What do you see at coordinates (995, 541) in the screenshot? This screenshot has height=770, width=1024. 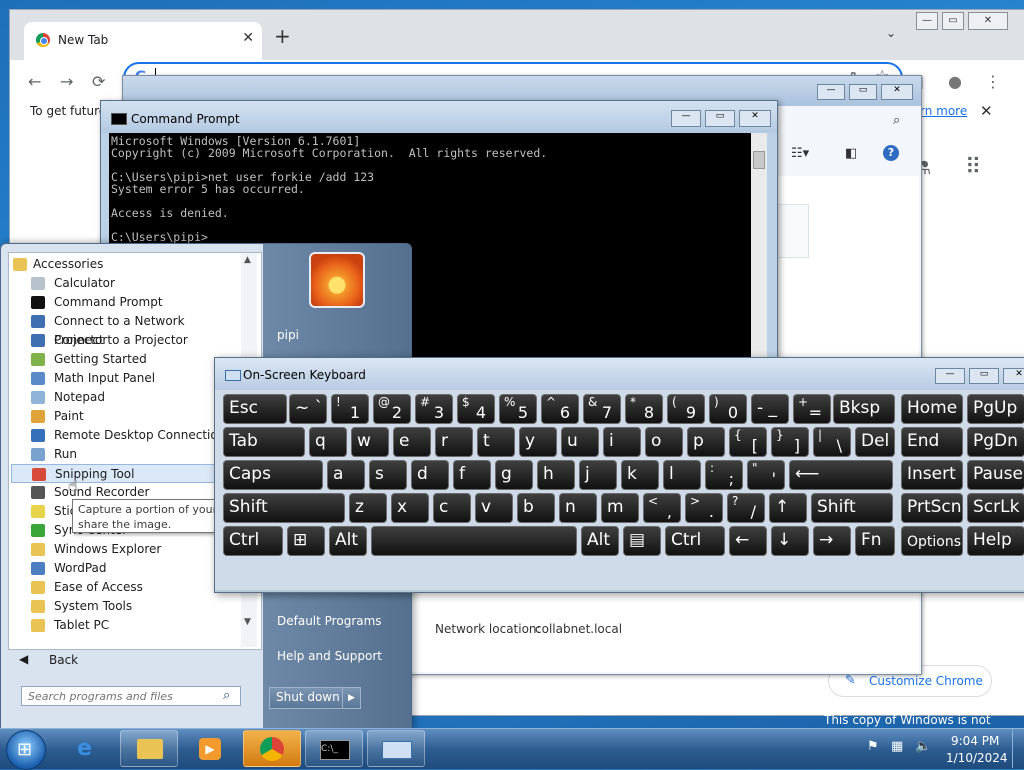 I see `key-help: Help` at bounding box center [995, 541].